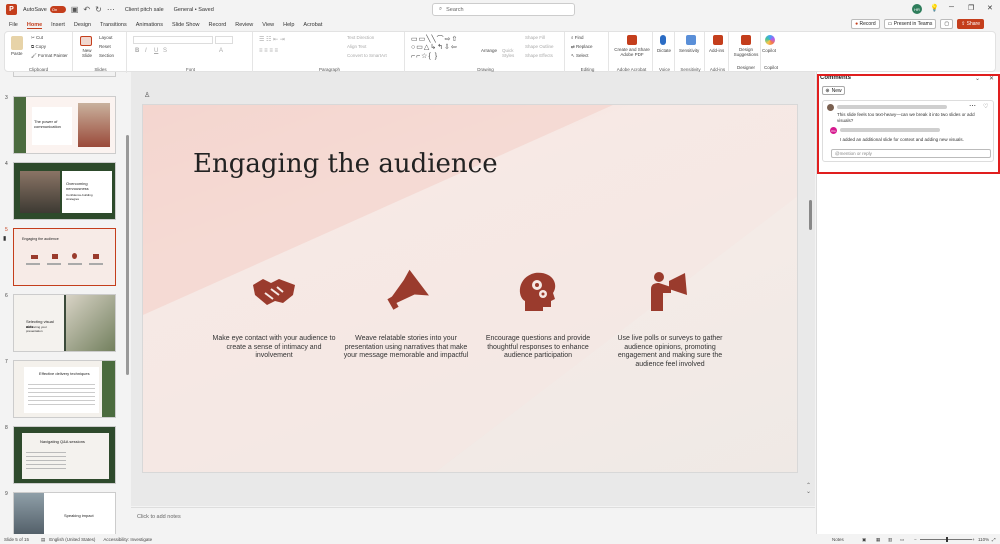  Describe the element at coordinates (910, 24) in the screenshot. I see `present-in-teams-button: ▭ Present in Teams` at that location.